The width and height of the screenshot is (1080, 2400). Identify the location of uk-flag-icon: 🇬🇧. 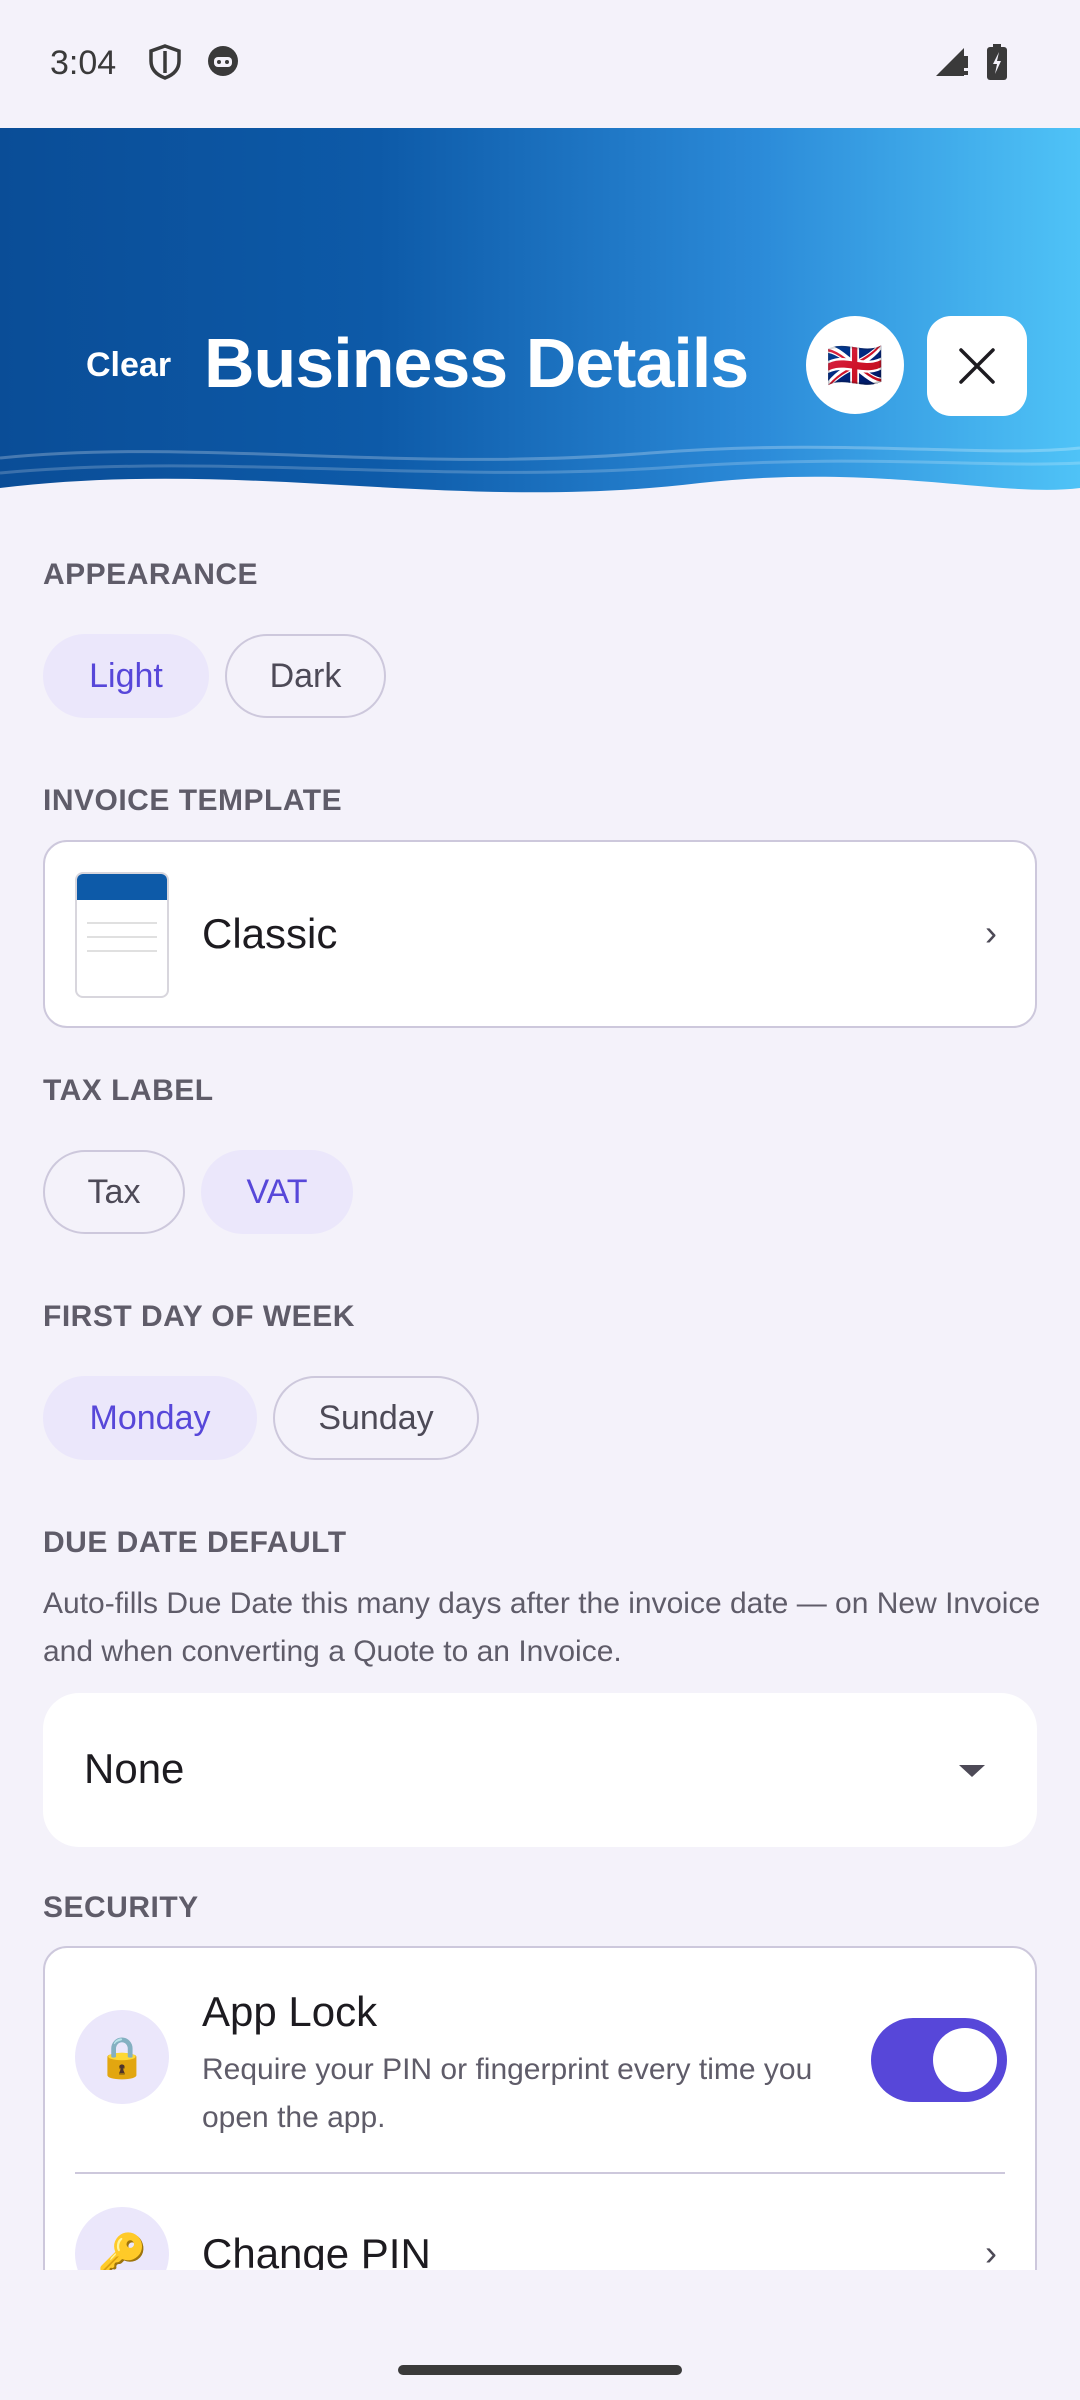
(855, 365).